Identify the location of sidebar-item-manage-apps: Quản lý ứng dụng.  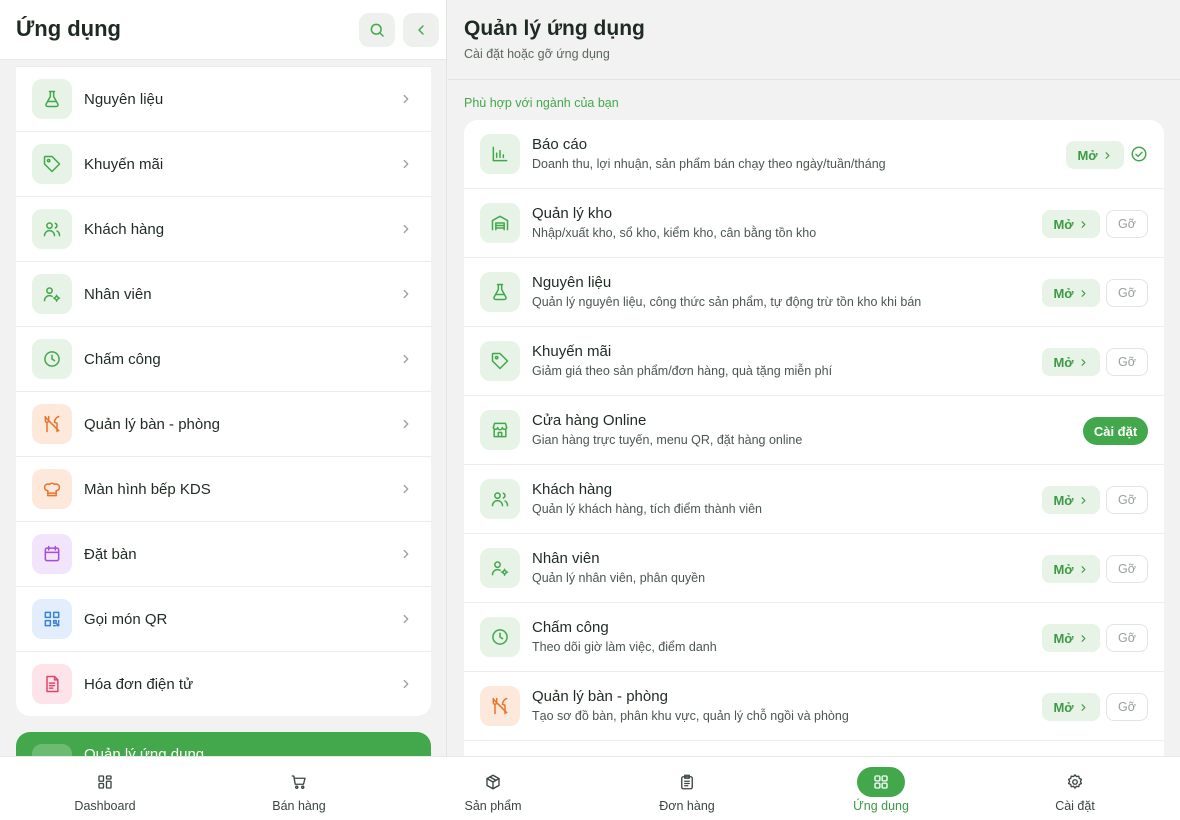
(223, 744).